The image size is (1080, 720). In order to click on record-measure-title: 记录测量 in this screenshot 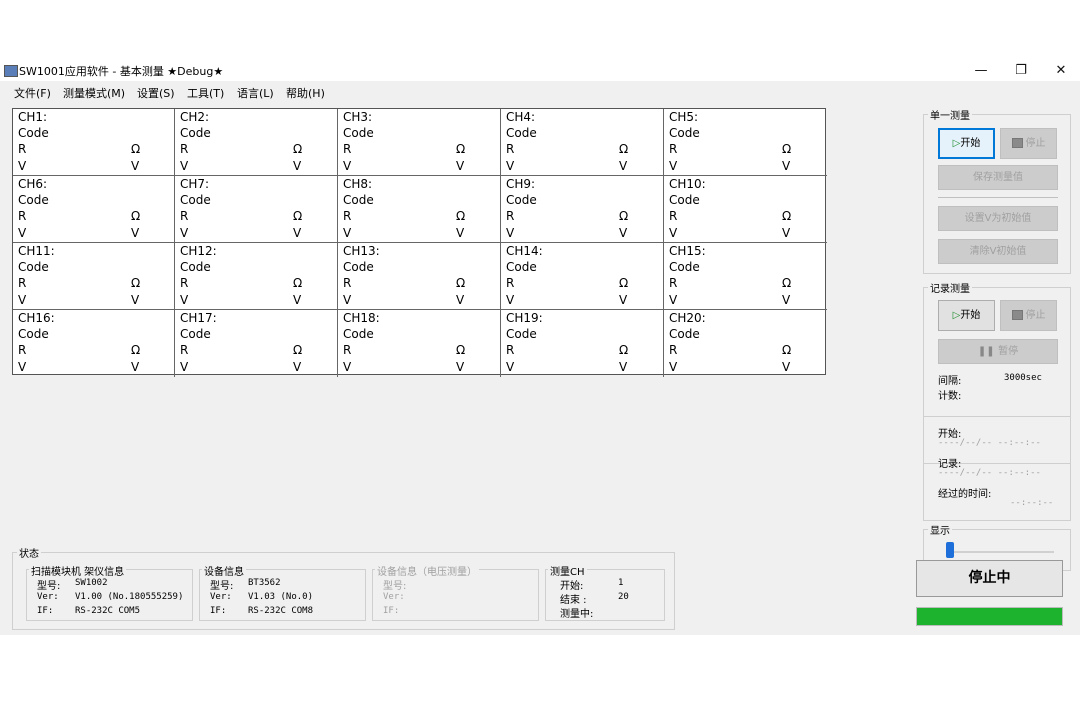, I will do `click(950, 287)`.